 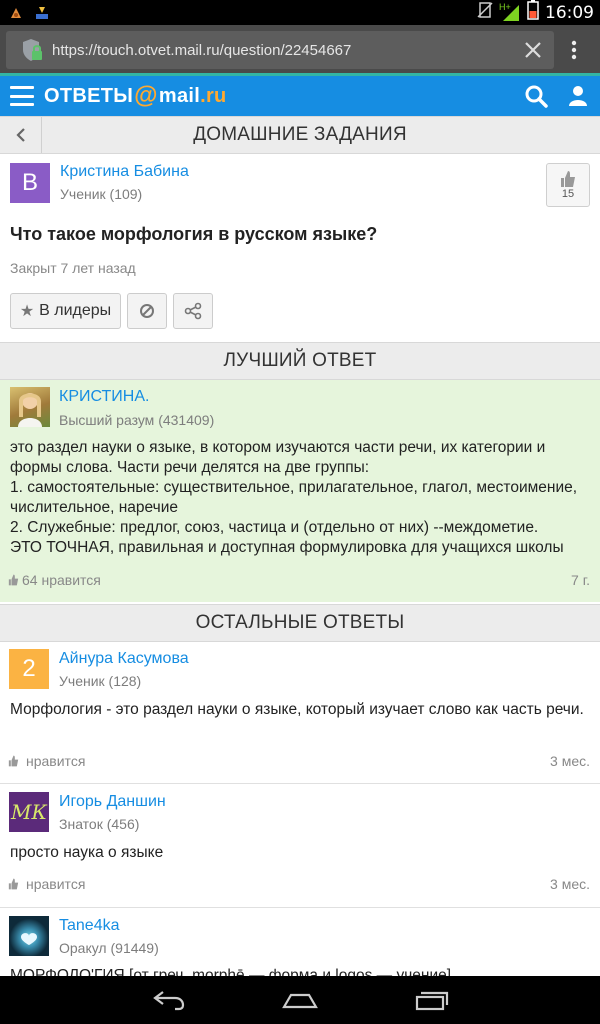 I want to click on secure-lock-icon, so click(x=31, y=50).